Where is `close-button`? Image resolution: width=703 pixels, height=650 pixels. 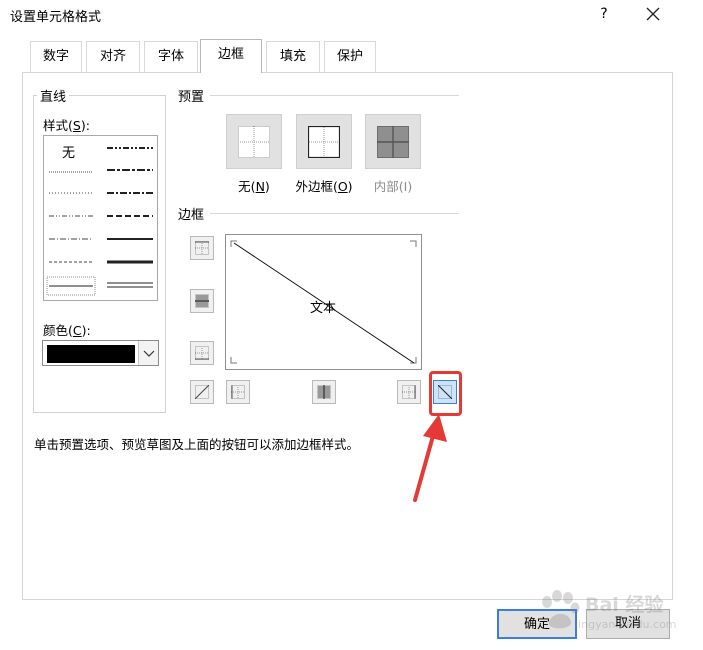 close-button is located at coordinates (653, 14).